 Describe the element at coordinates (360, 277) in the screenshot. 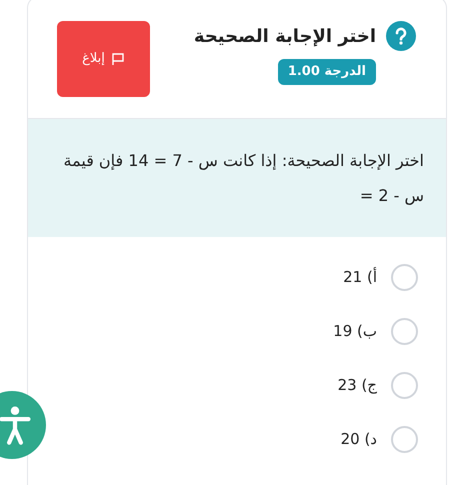

I see `option-label: أ) 21` at that location.